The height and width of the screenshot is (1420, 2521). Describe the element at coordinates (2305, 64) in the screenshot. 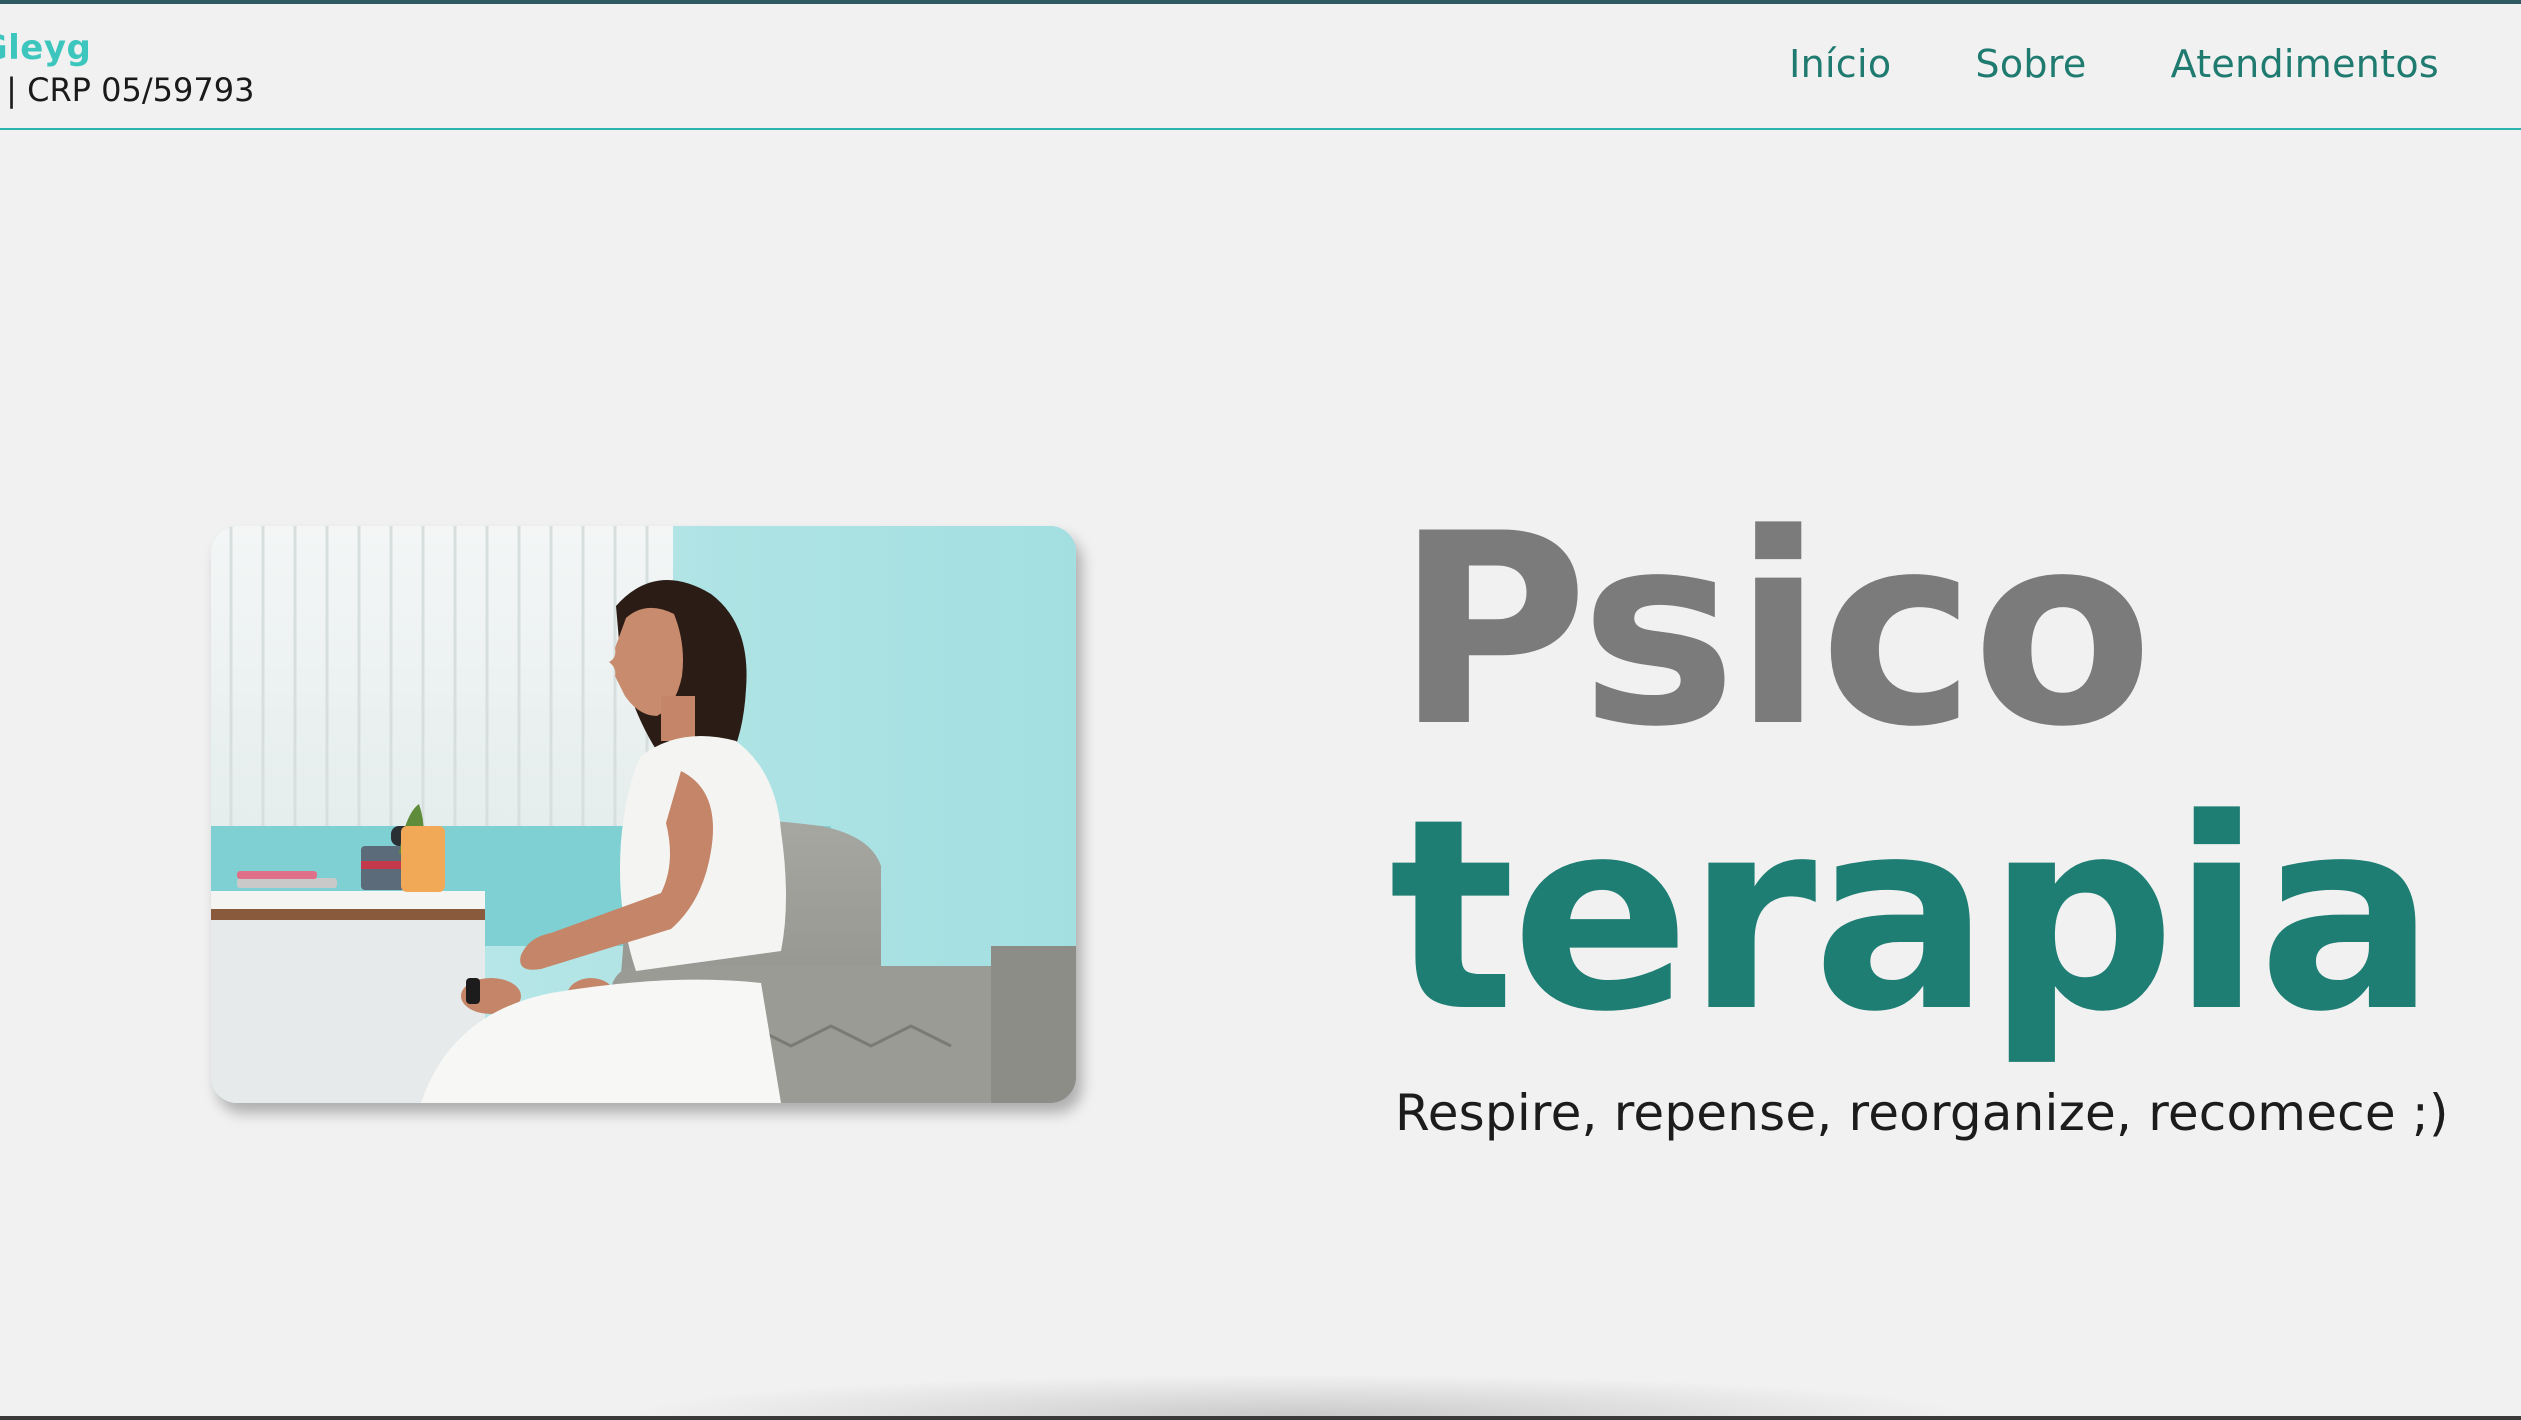

I see `nav-link-atendimentos: Atendimentos` at that location.